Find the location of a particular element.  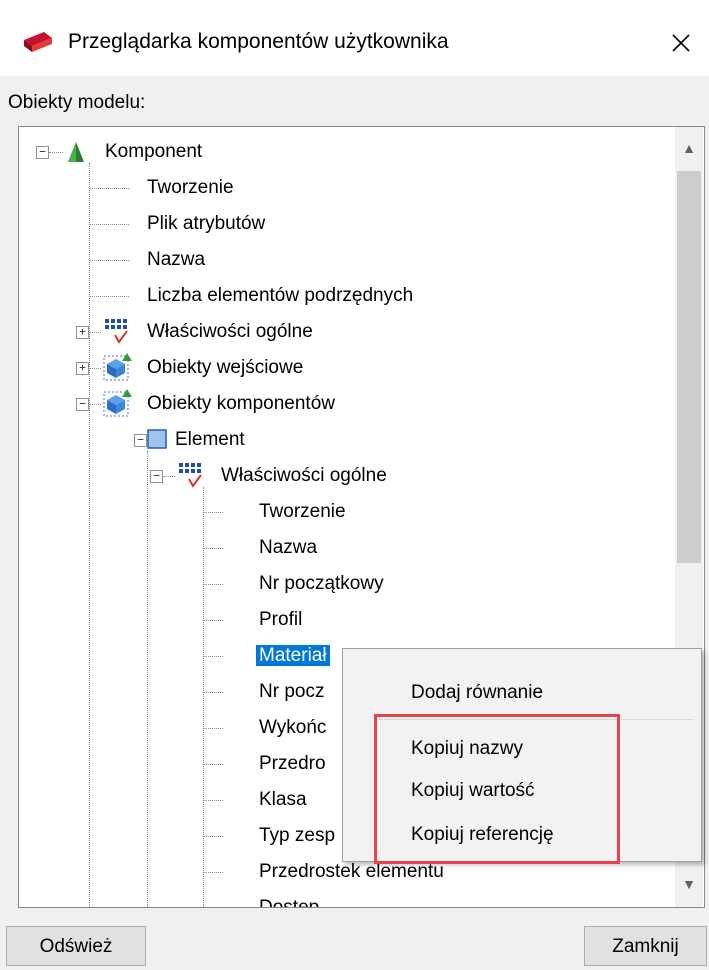

title-bar: Przeglądarka komponentów użytkownika is located at coordinates (354, 38).